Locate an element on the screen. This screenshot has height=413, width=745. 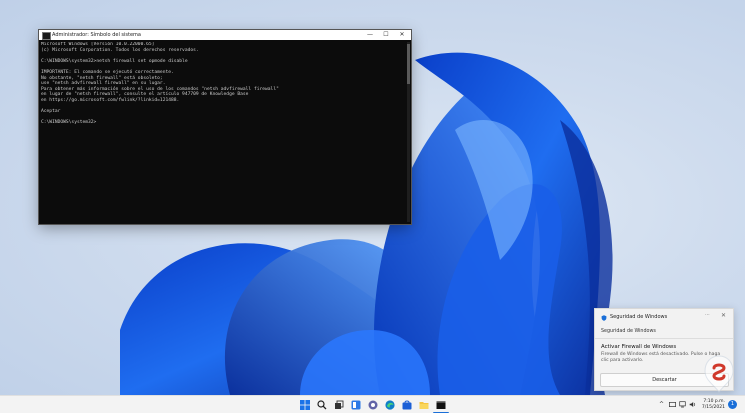
more-options-icon: ··· is located at coordinates (707, 315).